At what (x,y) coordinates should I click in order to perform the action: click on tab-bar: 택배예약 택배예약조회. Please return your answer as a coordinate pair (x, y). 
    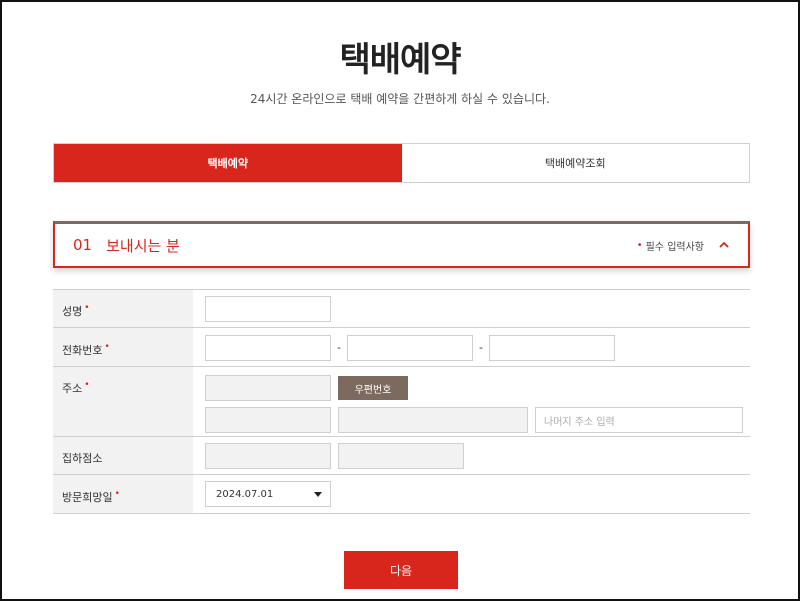
    Looking at the image, I should click on (401, 163).